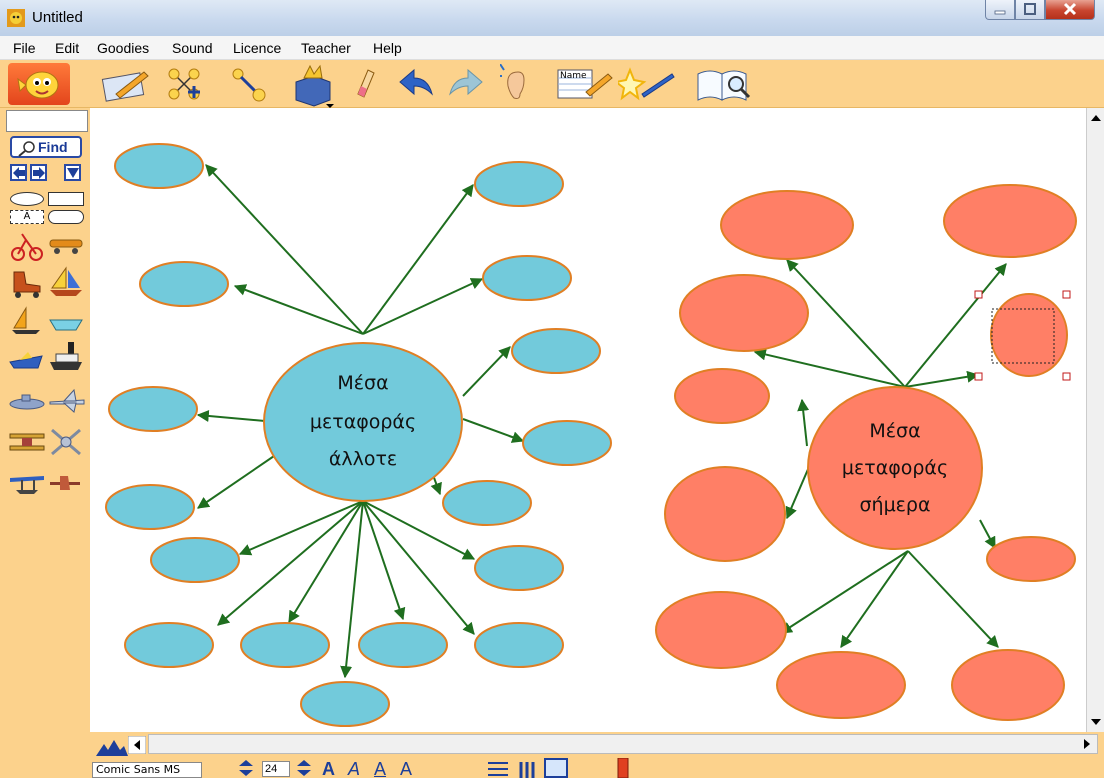 The width and height of the screenshot is (1104, 778). Describe the element at coordinates (387, 48) in the screenshot. I see `menu-help: Help` at that location.